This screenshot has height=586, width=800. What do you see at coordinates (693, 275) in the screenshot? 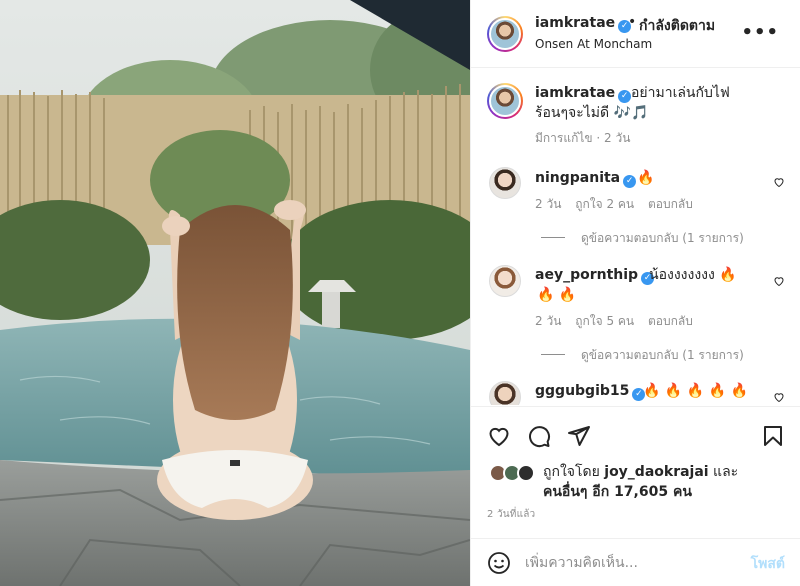
I see `comment-text: น้องงงงงงง 🔥` at bounding box center [693, 275].